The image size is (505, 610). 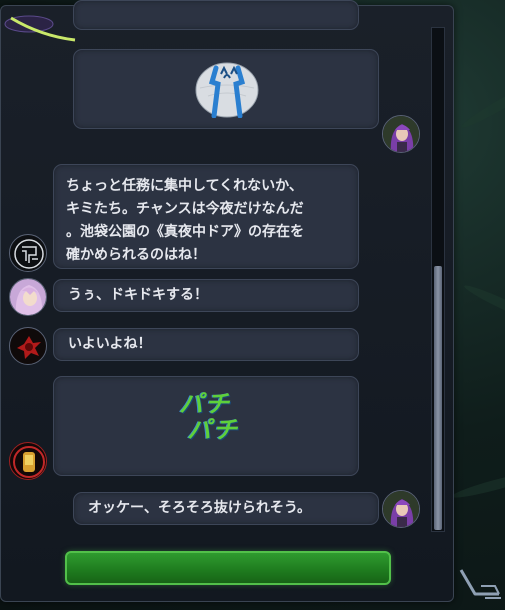 I want to click on white-line-emblem-avatar-icon, so click(x=28, y=253).